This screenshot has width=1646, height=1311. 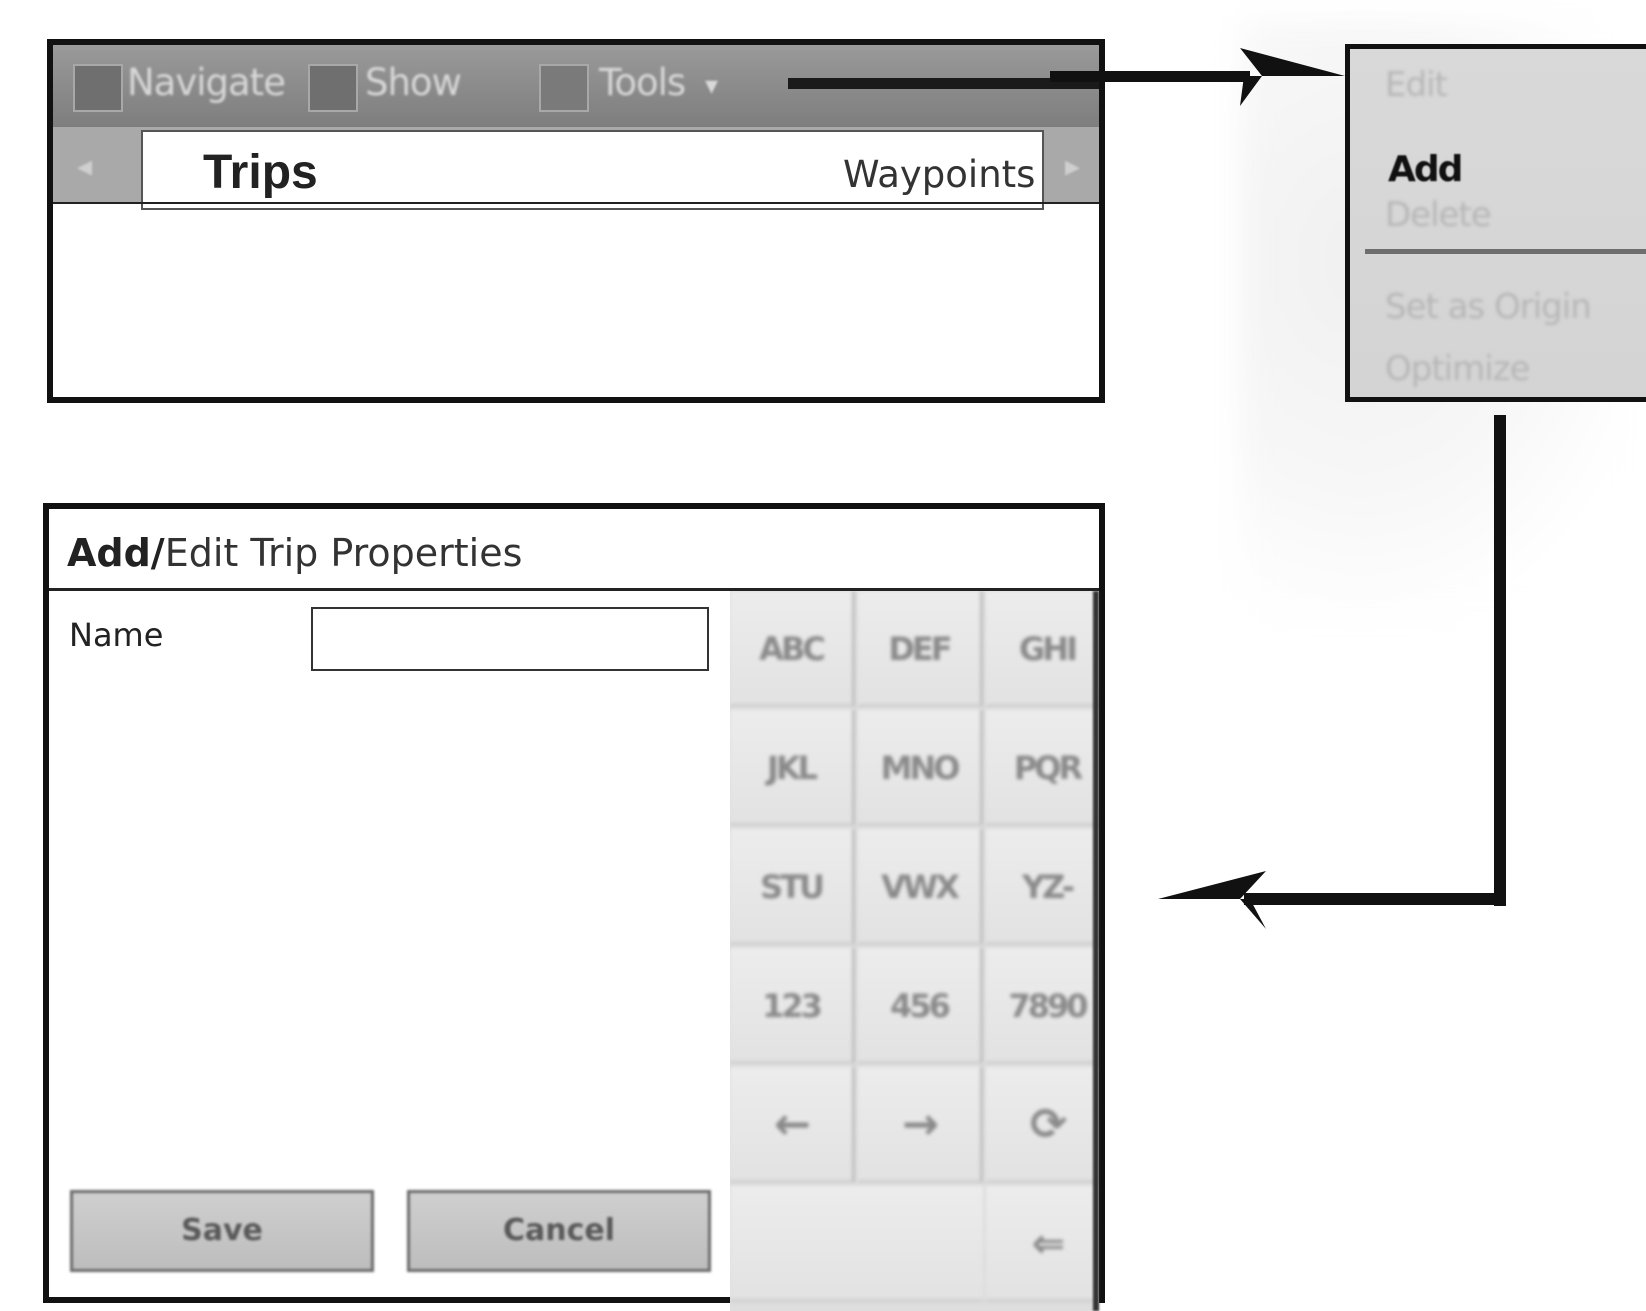 What do you see at coordinates (792, 1006) in the screenshot?
I see `key-123: 123` at bounding box center [792, 1006].